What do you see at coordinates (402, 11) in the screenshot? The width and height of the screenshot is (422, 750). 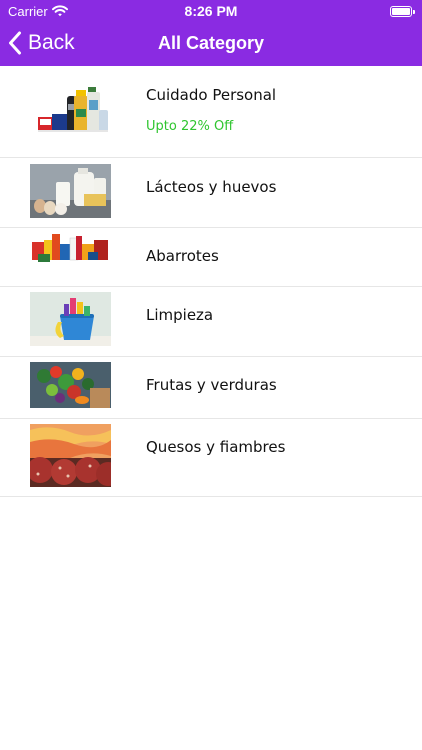 I see `battery-icon` at bounding box center [402, 11].